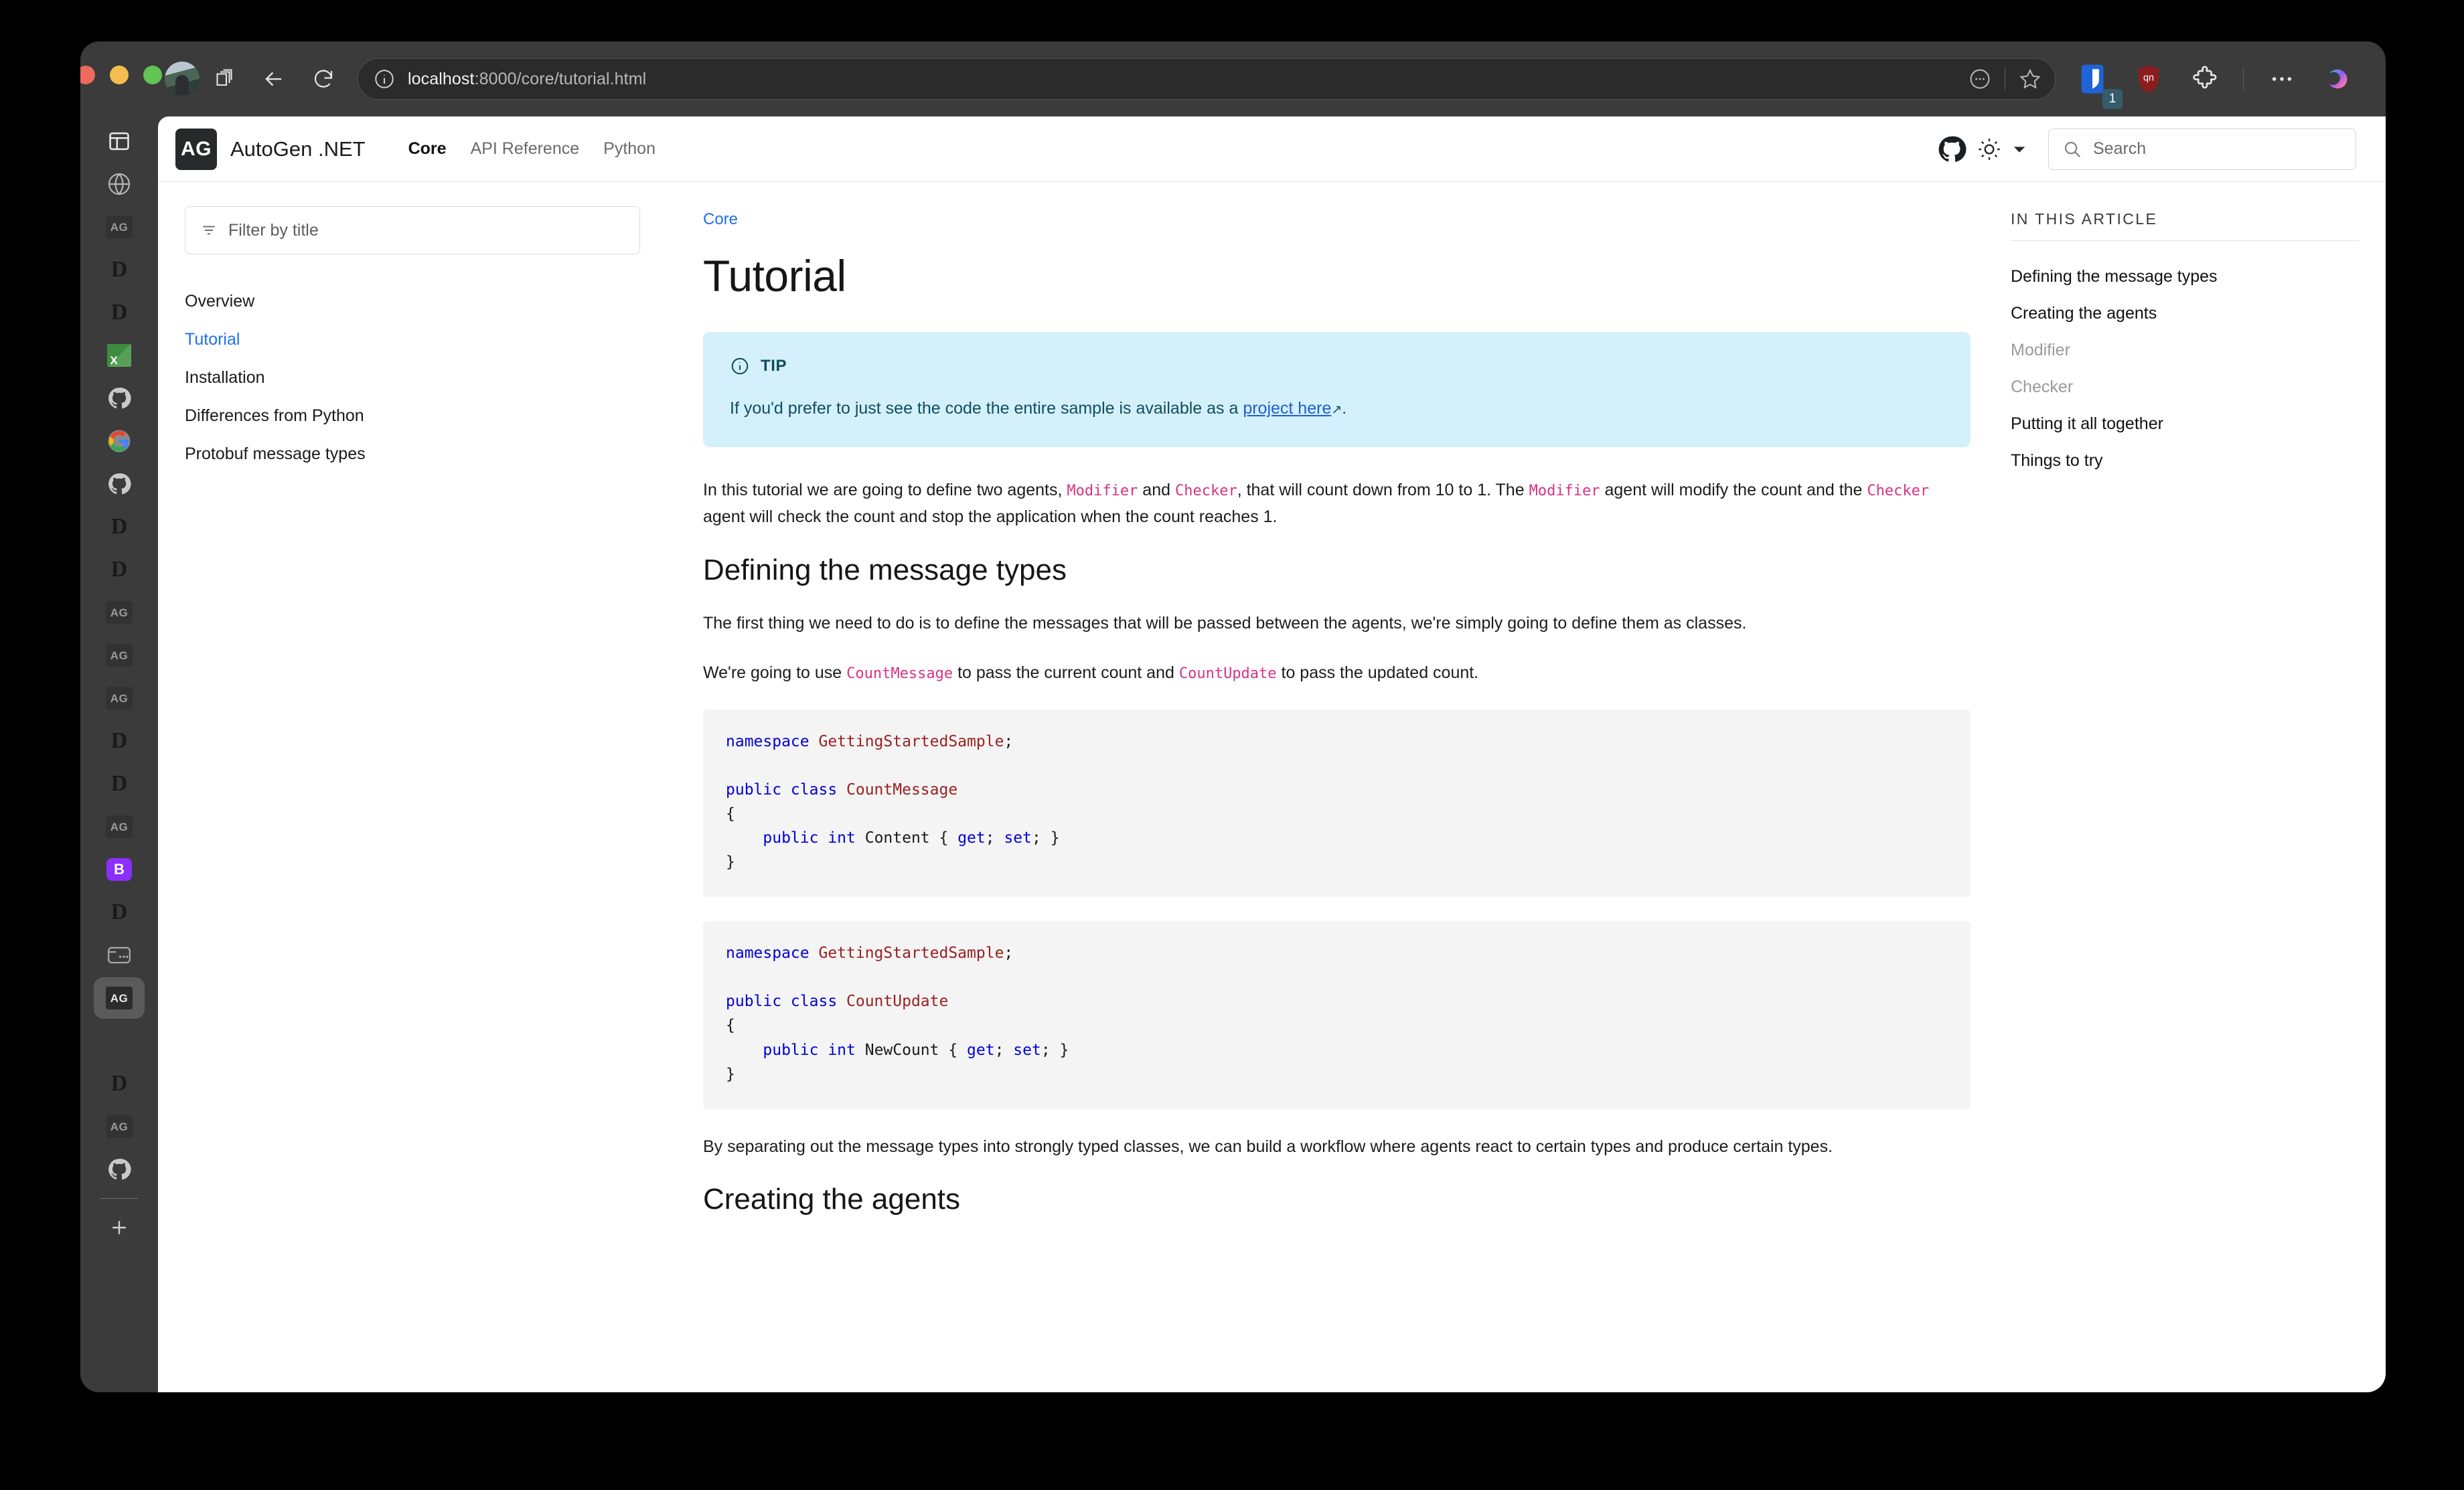  I want to click on page-title: Tutorial, so click(774, 276).